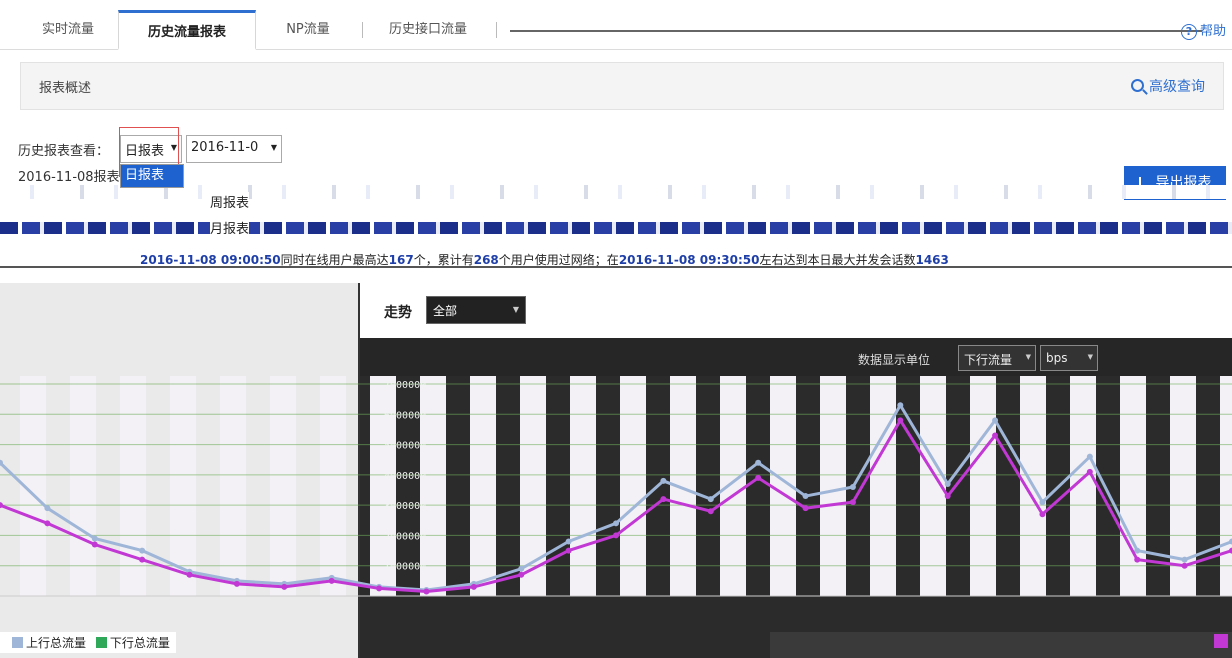 The width and height of the screenshot is (1232, 658). Describe the element at coordinates (443, 260) in the screenshot. I see `summary-text: 个，累计有` at that location.